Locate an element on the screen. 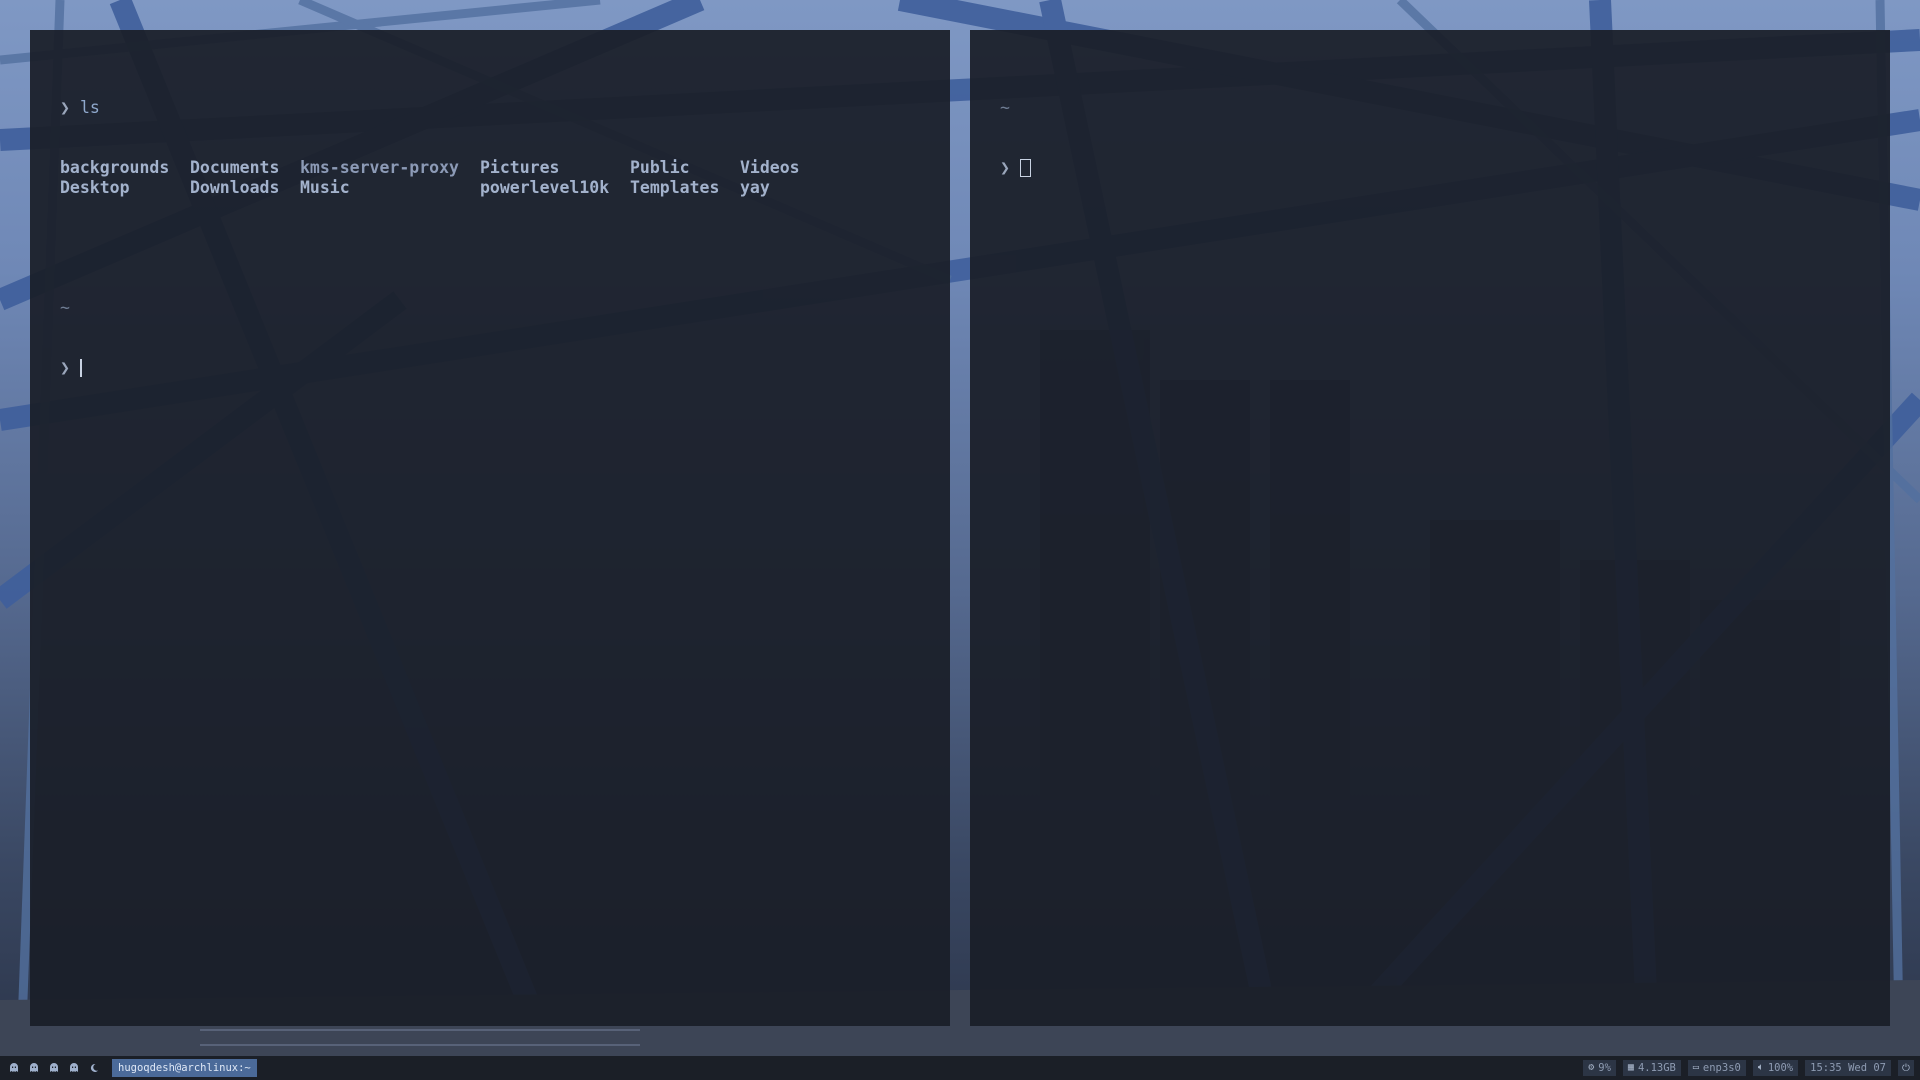 The height and width of the screenshot is (1080, 1920). network-interface: enp3s0 is located at coordinates (1721, 1068).